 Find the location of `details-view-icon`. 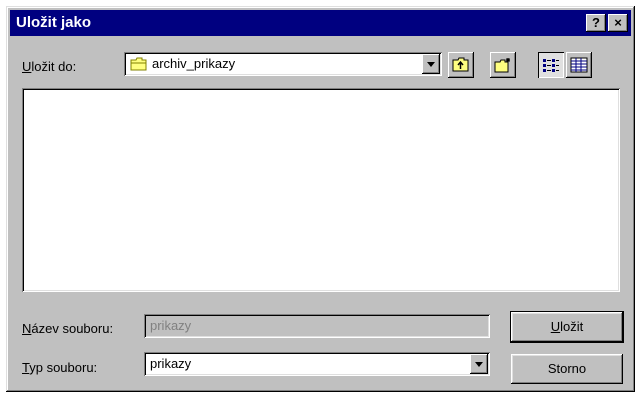

details-view-icon is located at coordinates (579, 66).